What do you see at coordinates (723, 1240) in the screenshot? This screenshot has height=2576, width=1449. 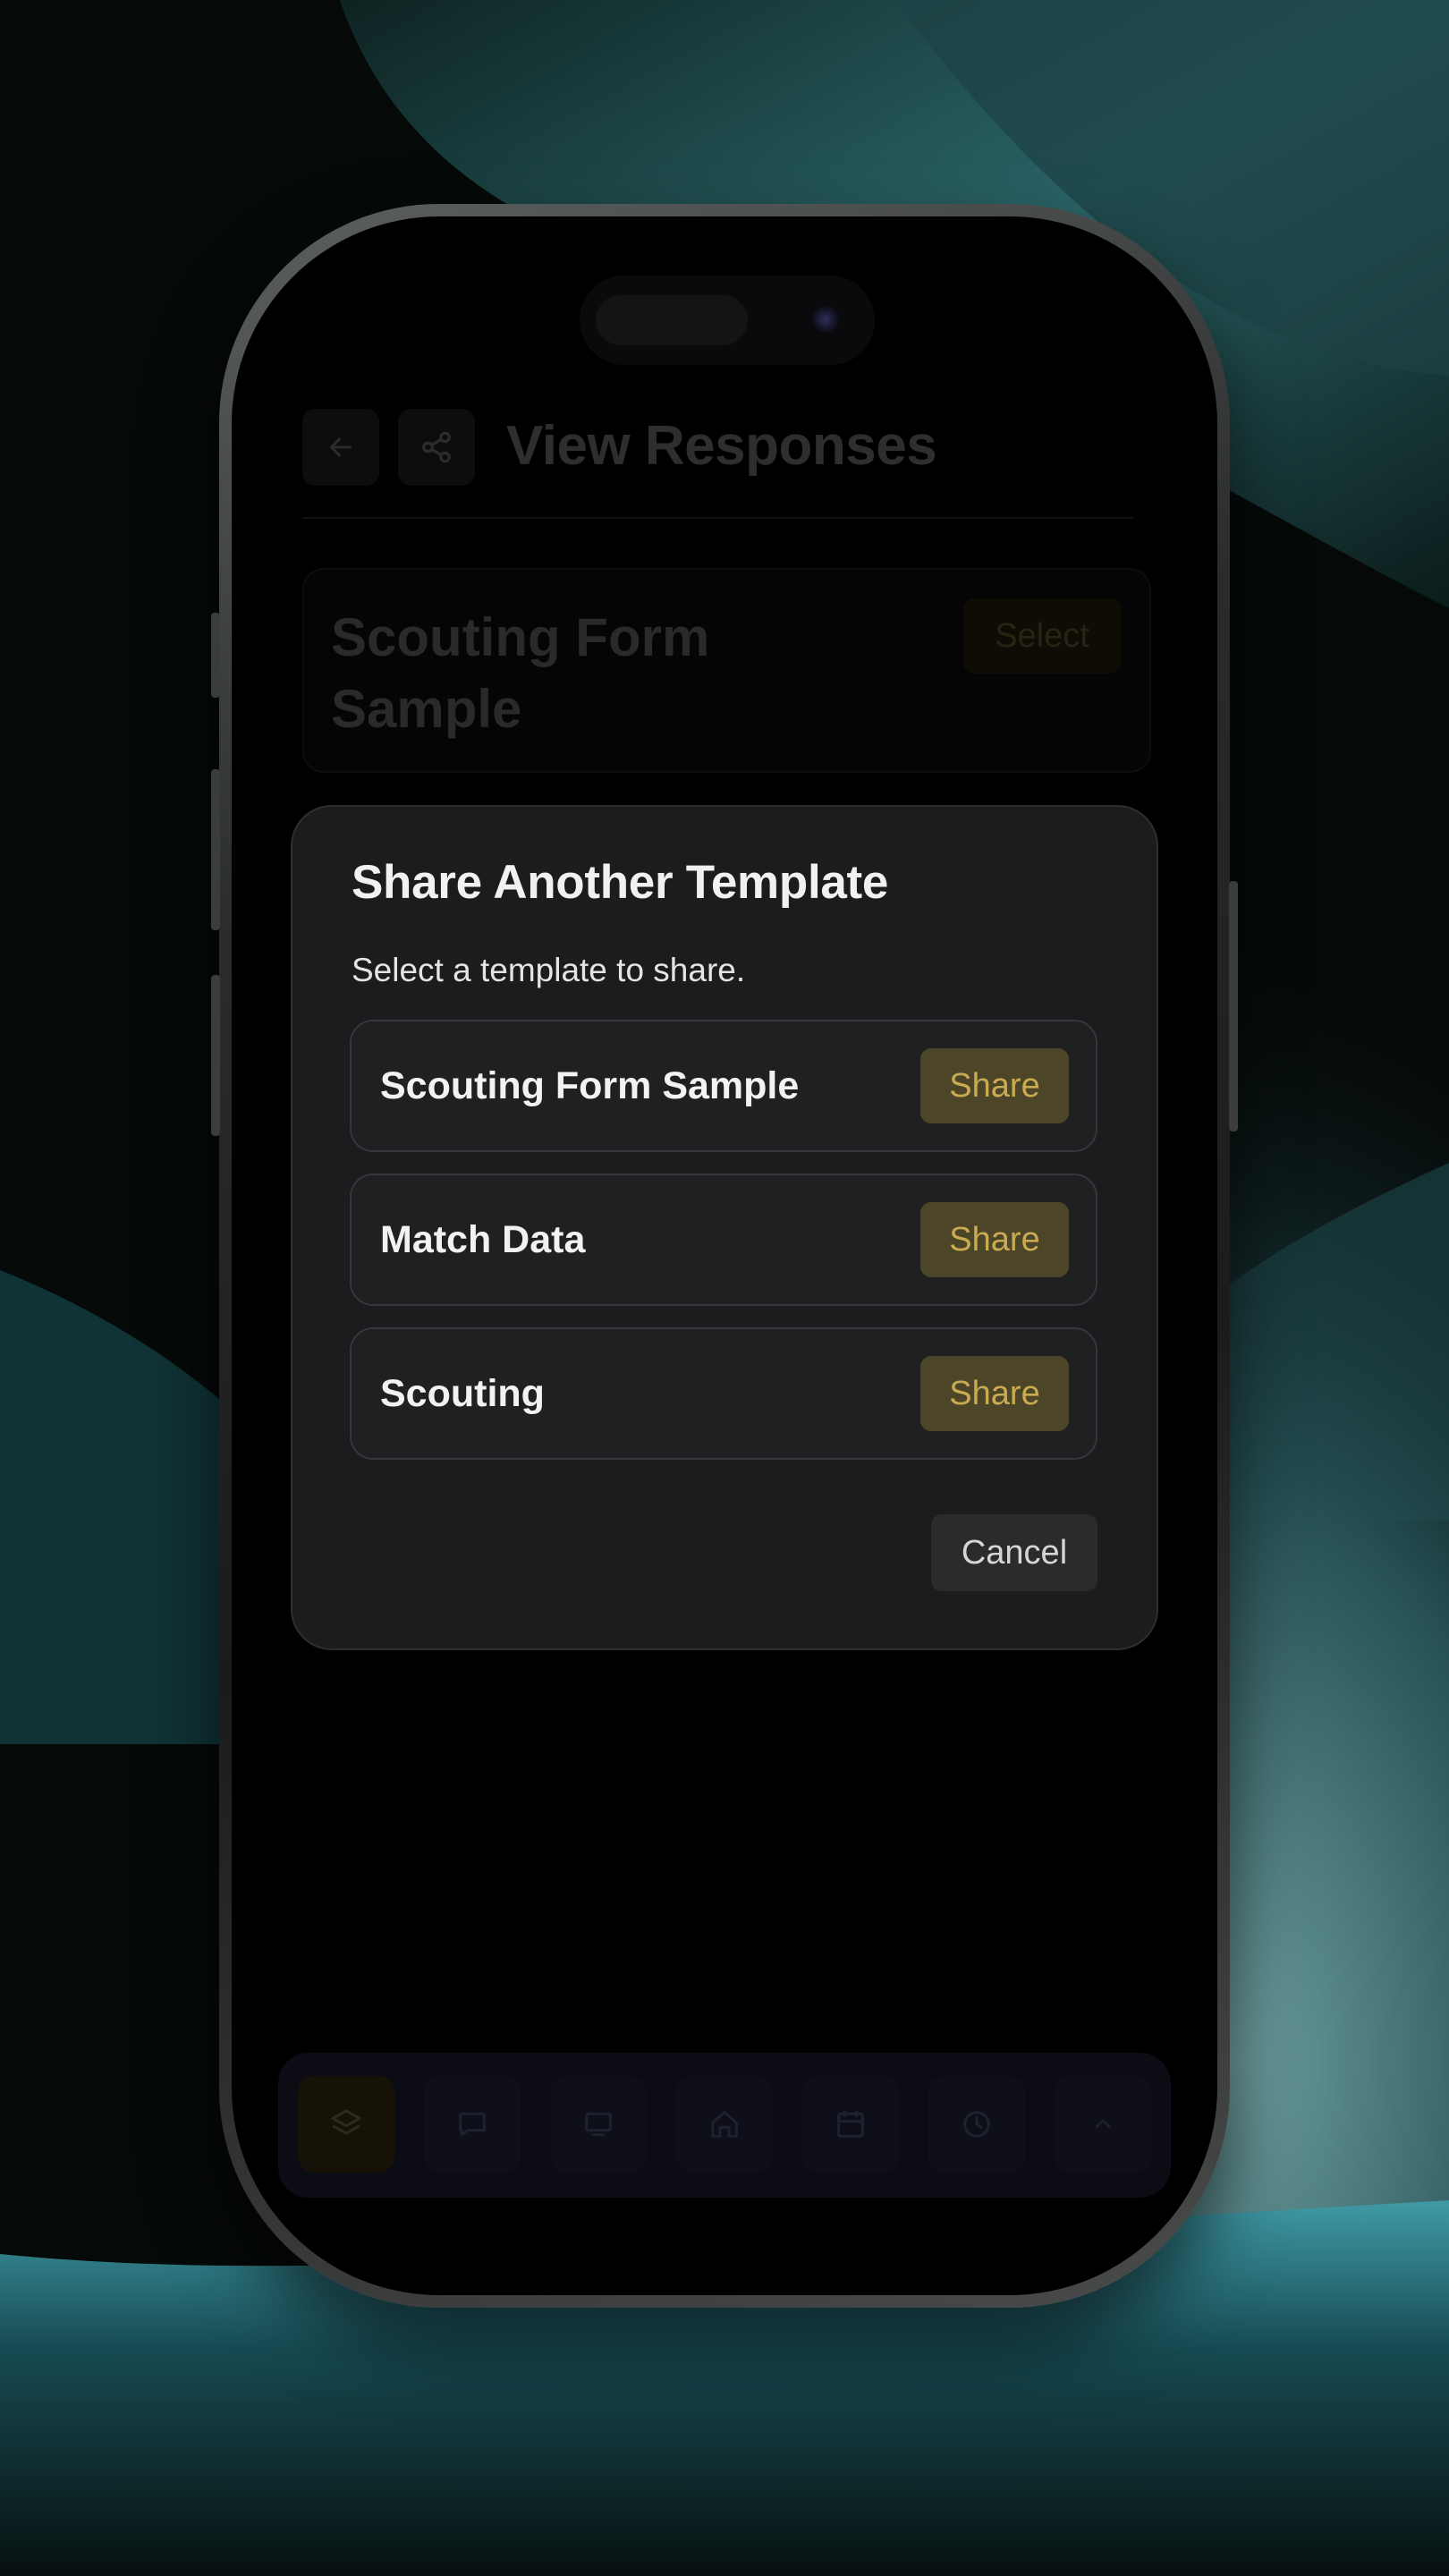 I see `template-item: Match Data Share` at bounding box center [723, 1240].